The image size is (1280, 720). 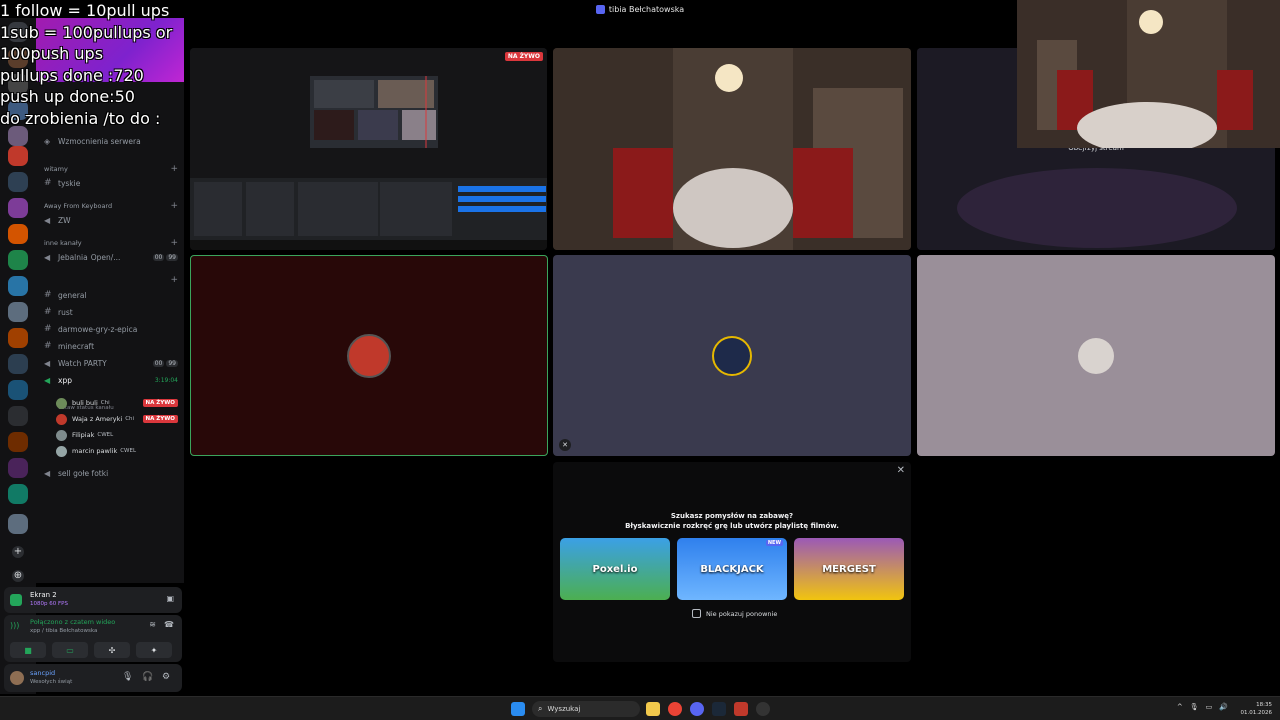 I want to click on activity-card-mergest: MERGEST, so click(x=849, y=569).